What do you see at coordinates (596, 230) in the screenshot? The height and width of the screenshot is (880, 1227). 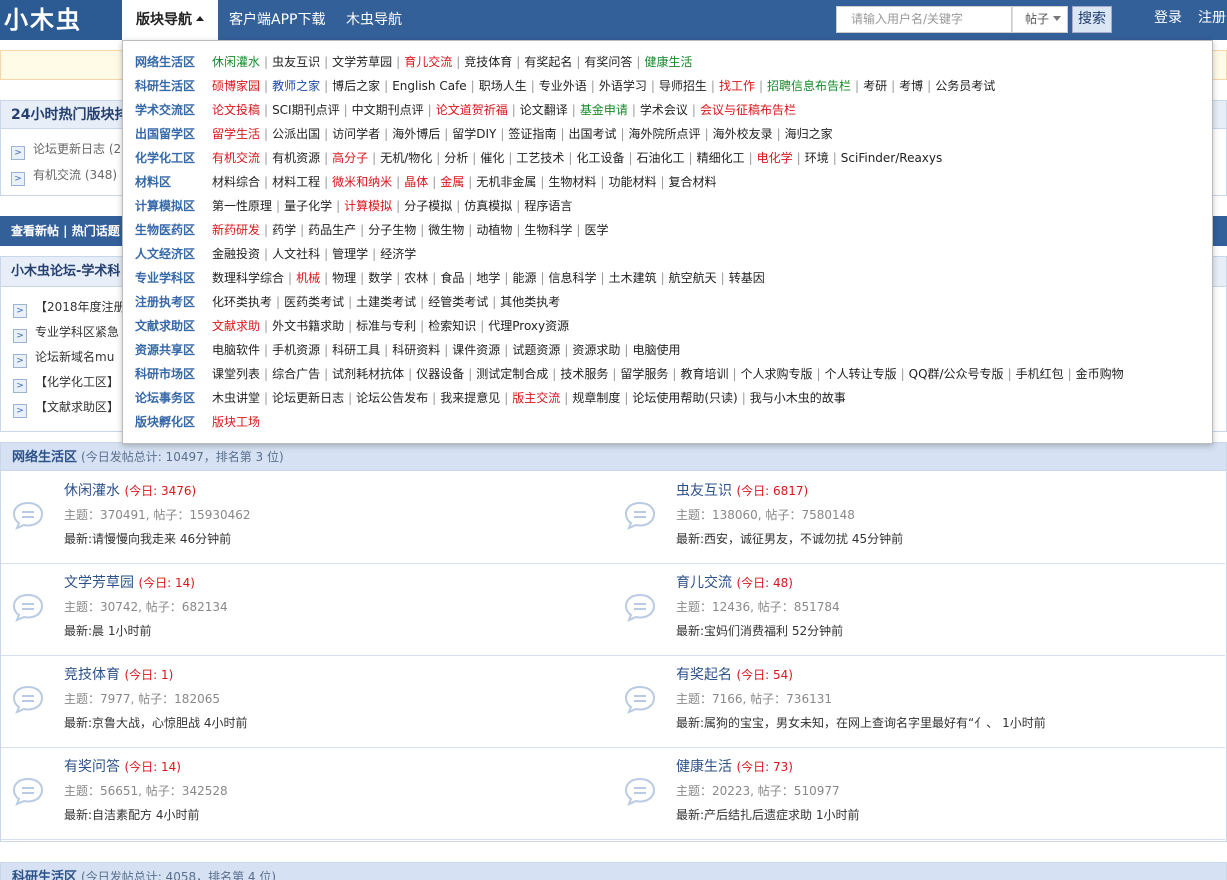 I see `board-link: 医学` at bounding box center [596, 230].